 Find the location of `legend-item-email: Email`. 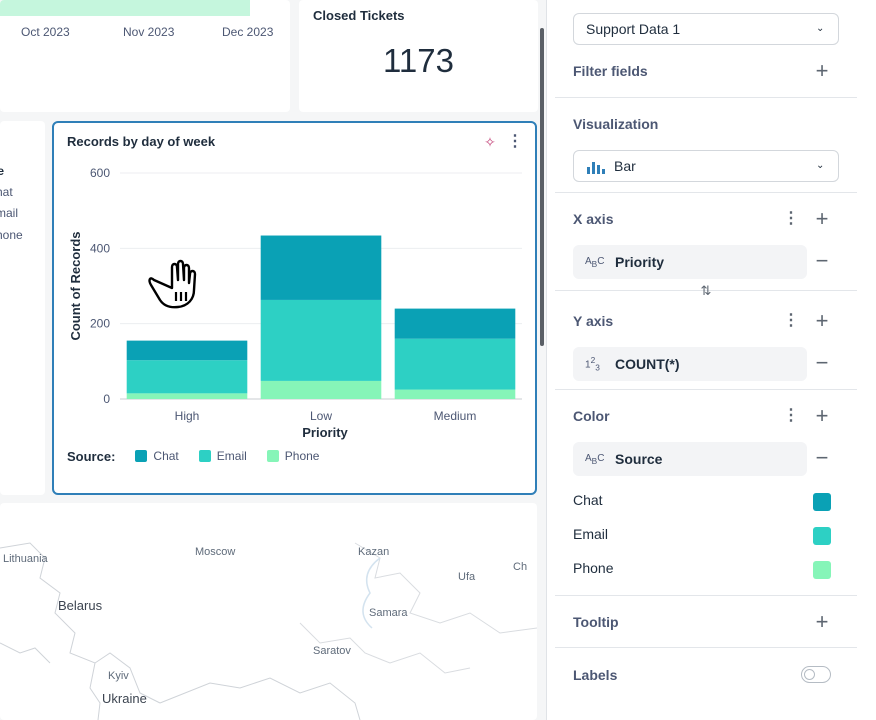

legend-item-email: Email is located at coordinates (222, 456).